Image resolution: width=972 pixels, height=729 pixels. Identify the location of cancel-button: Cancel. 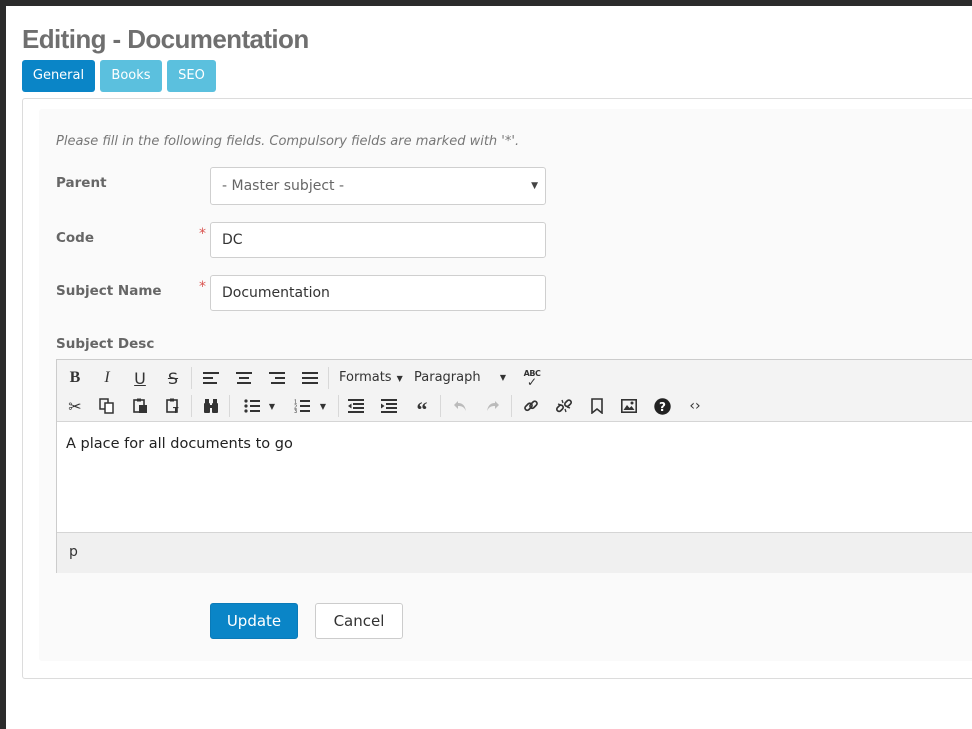
(359, 621).